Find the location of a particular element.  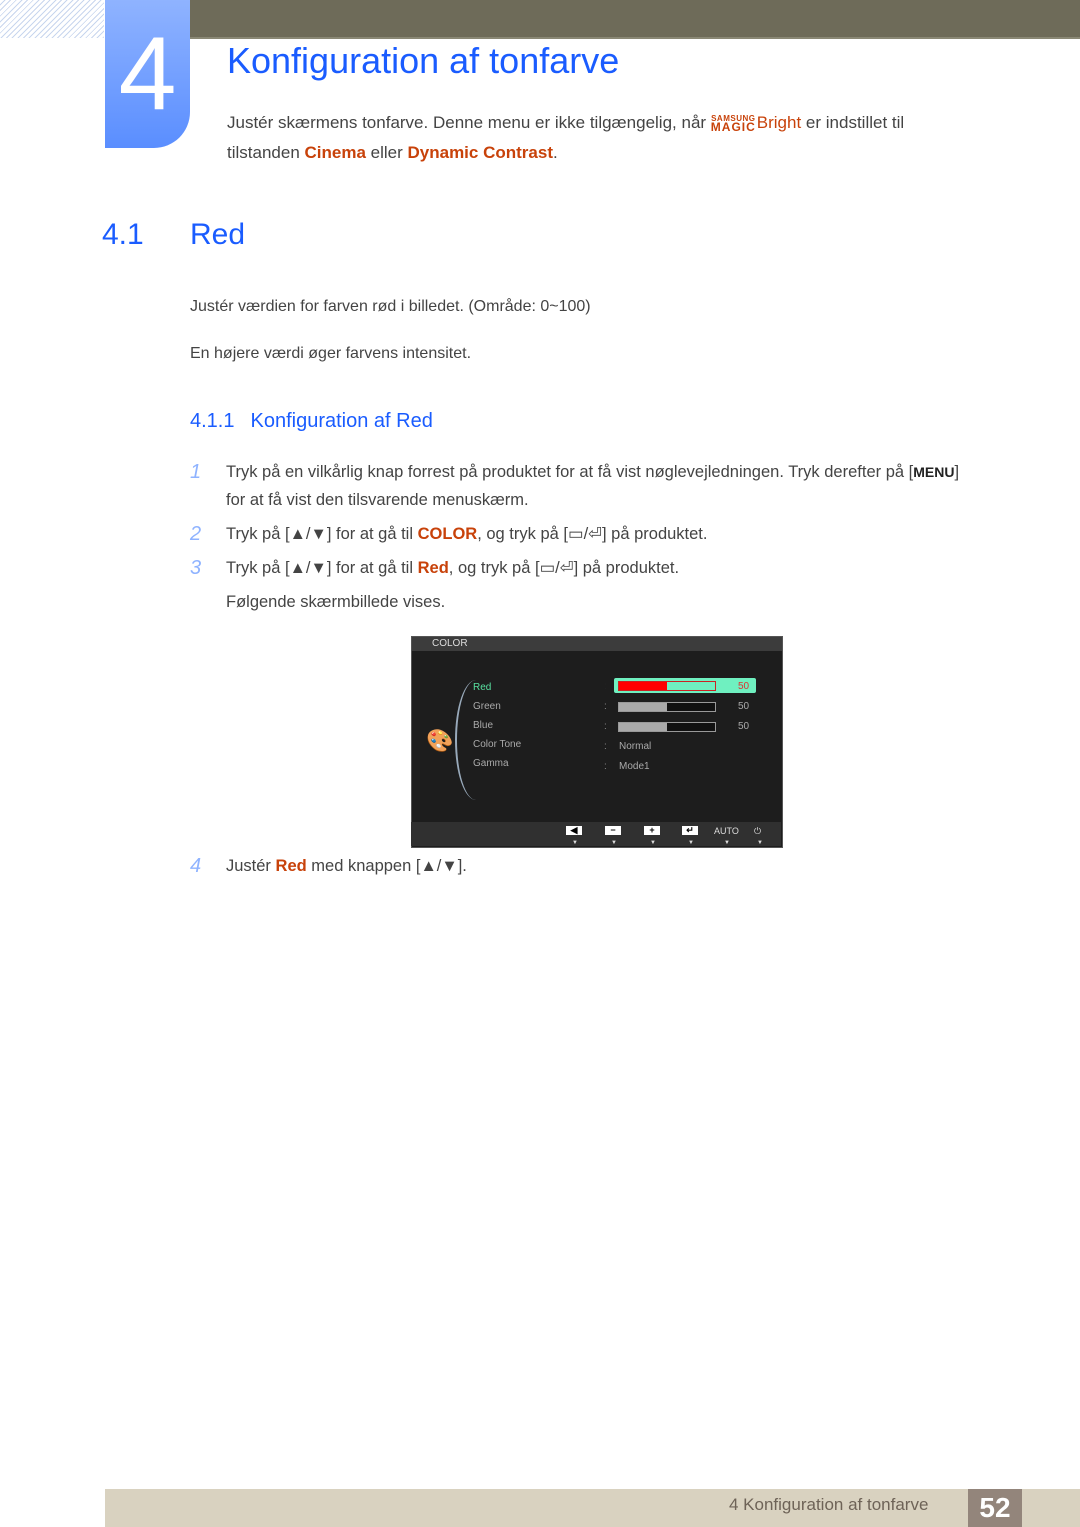

osd-header: COLOR is located at coordinates (597, 644).